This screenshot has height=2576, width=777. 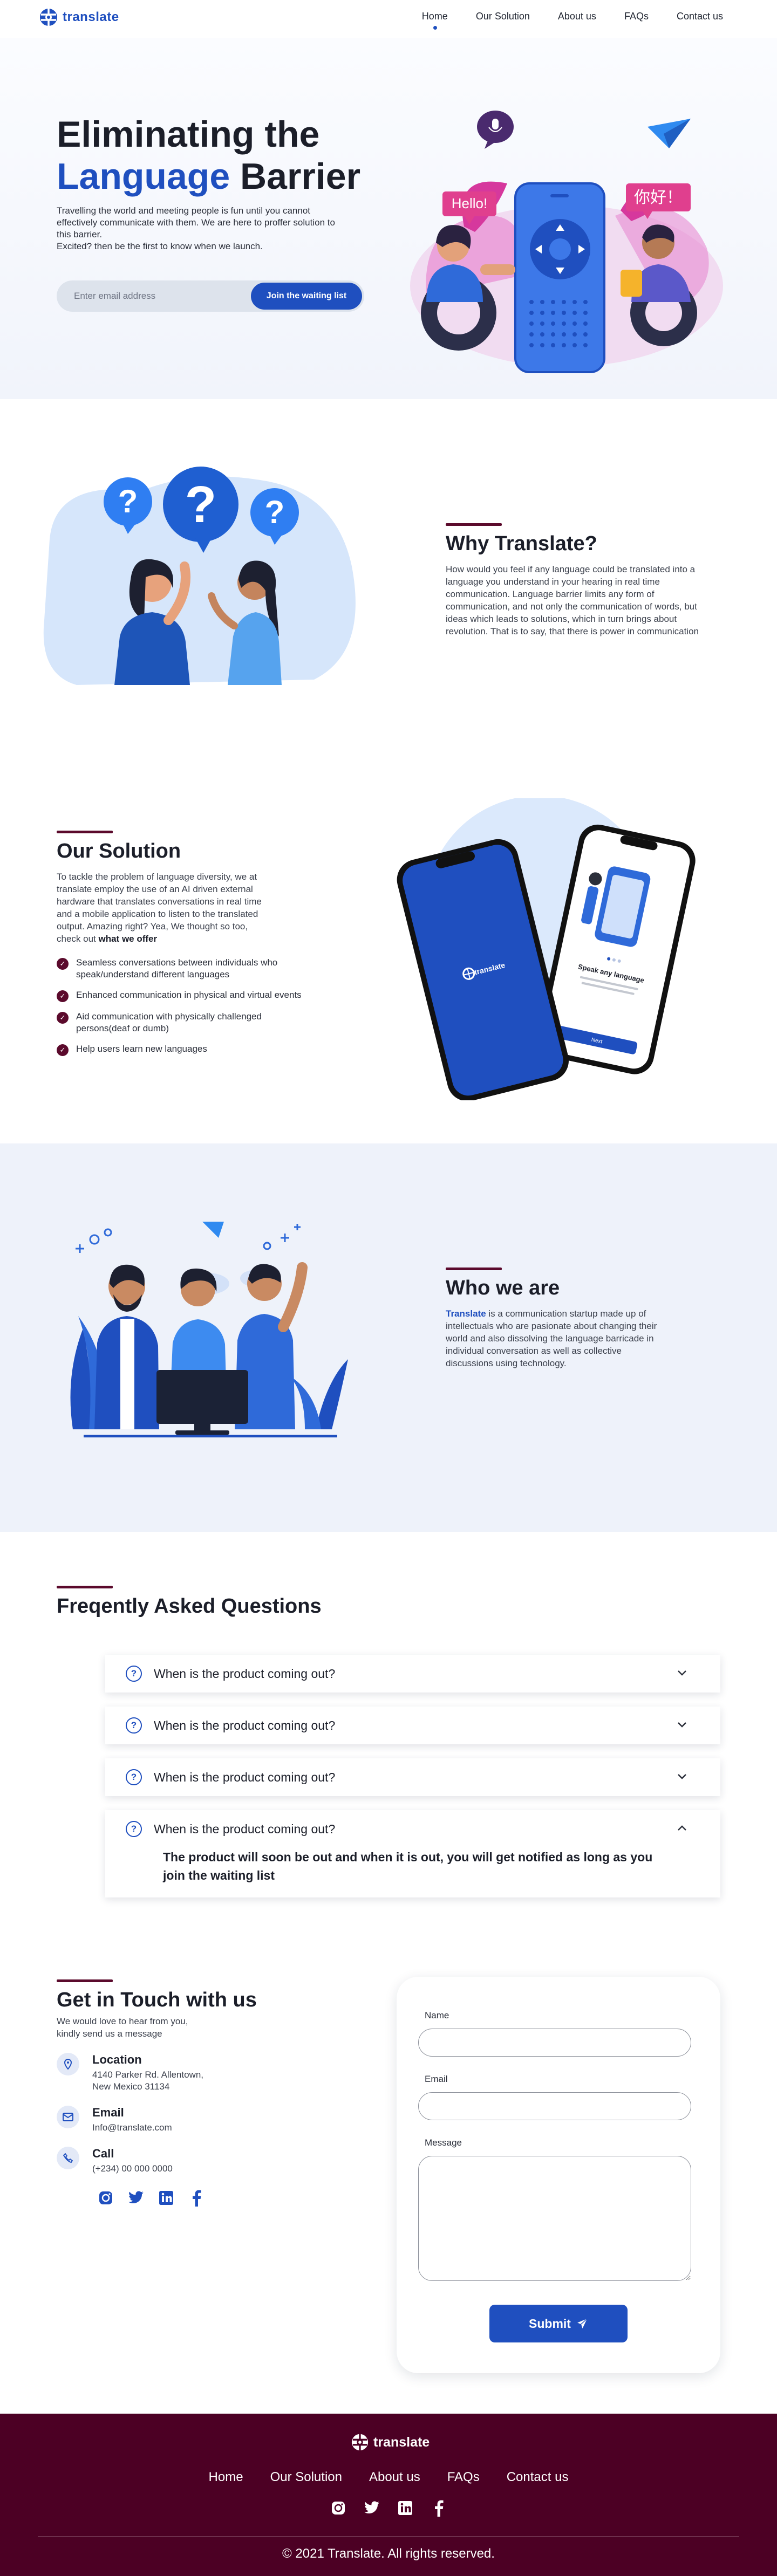 What do you see at coordinates (463, 2477) in the screenshot?
I see `footer-link-faqs: FAQs` at bounding box center [463, 2477].